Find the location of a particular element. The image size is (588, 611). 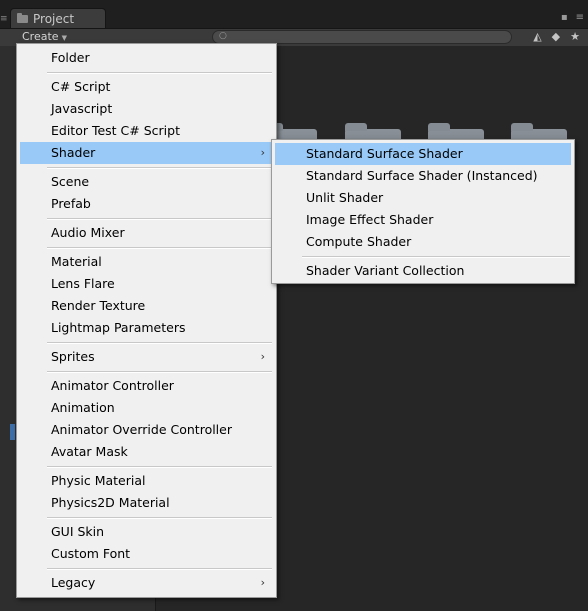

menu-item-physic-material: Physic Material is located at coordinates (146, 481).